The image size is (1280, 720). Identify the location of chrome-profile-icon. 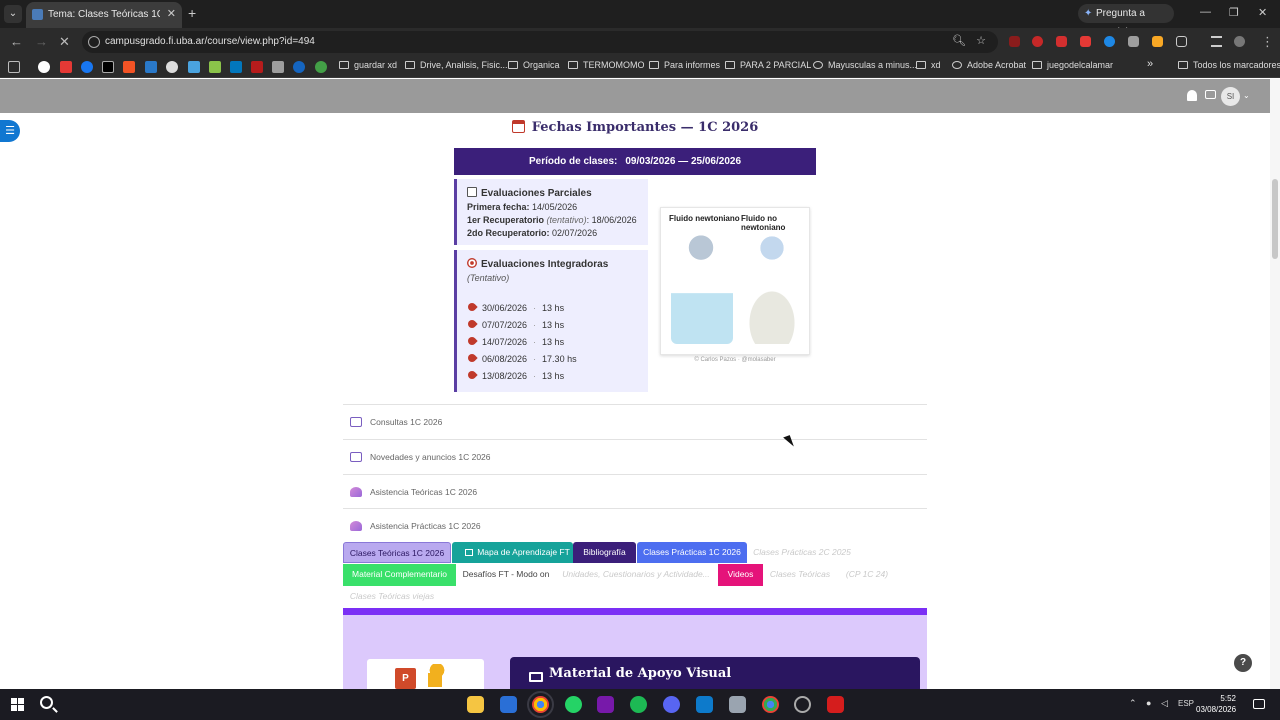
(770, 704).